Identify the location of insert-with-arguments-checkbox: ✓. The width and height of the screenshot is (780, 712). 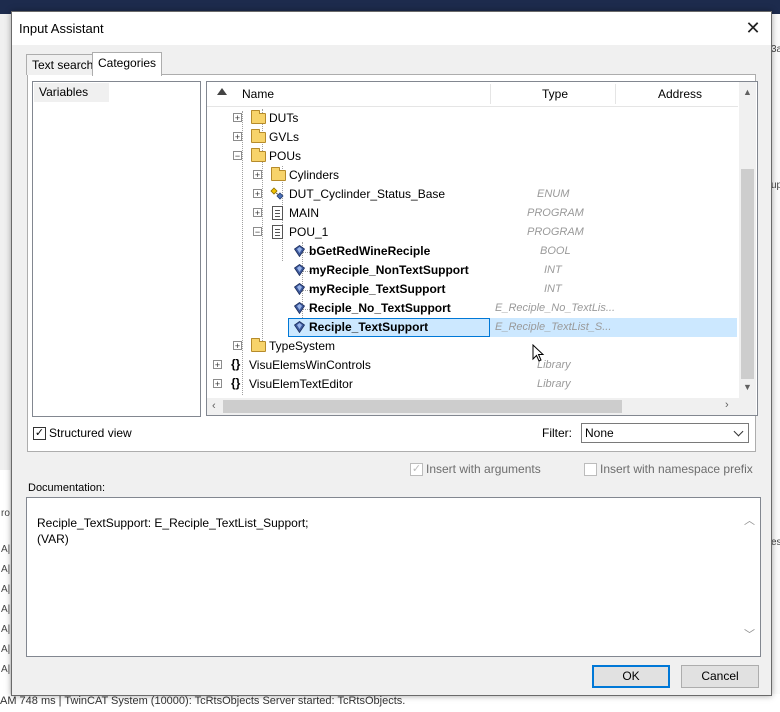
(416, 469).